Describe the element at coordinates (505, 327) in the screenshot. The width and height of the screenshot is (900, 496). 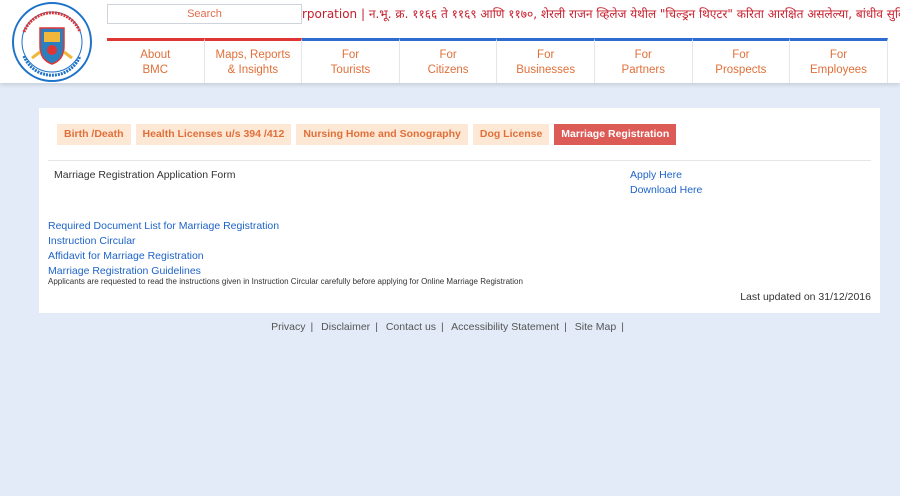
I see `footer-accessibility-link: Accessibility Statement` at that location.